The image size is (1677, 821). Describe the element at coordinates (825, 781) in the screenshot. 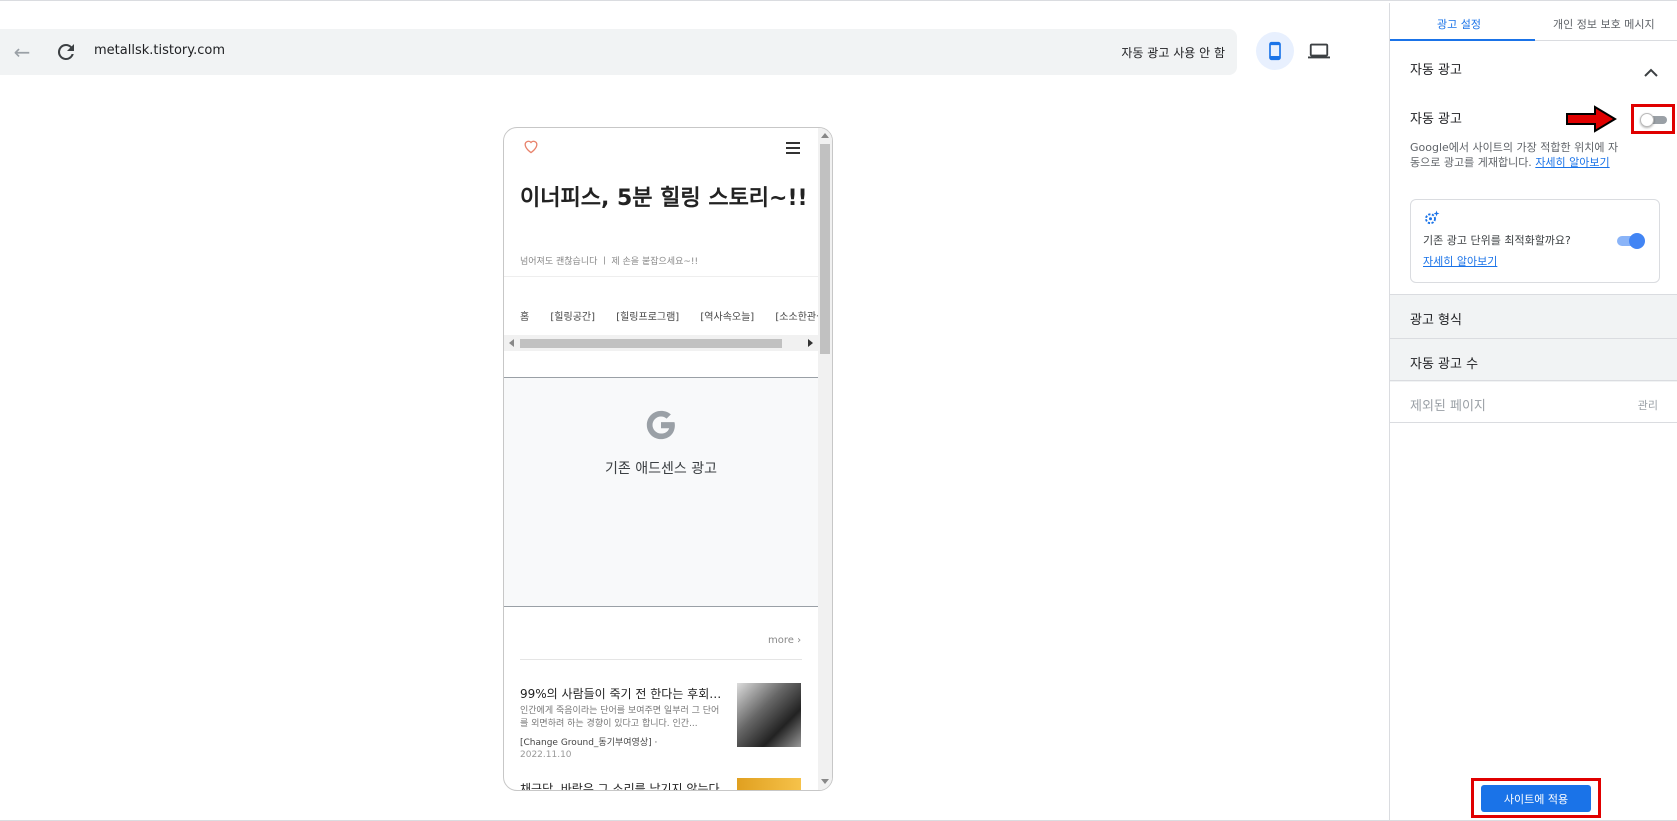

I see `scroll-down-icon` at that location.